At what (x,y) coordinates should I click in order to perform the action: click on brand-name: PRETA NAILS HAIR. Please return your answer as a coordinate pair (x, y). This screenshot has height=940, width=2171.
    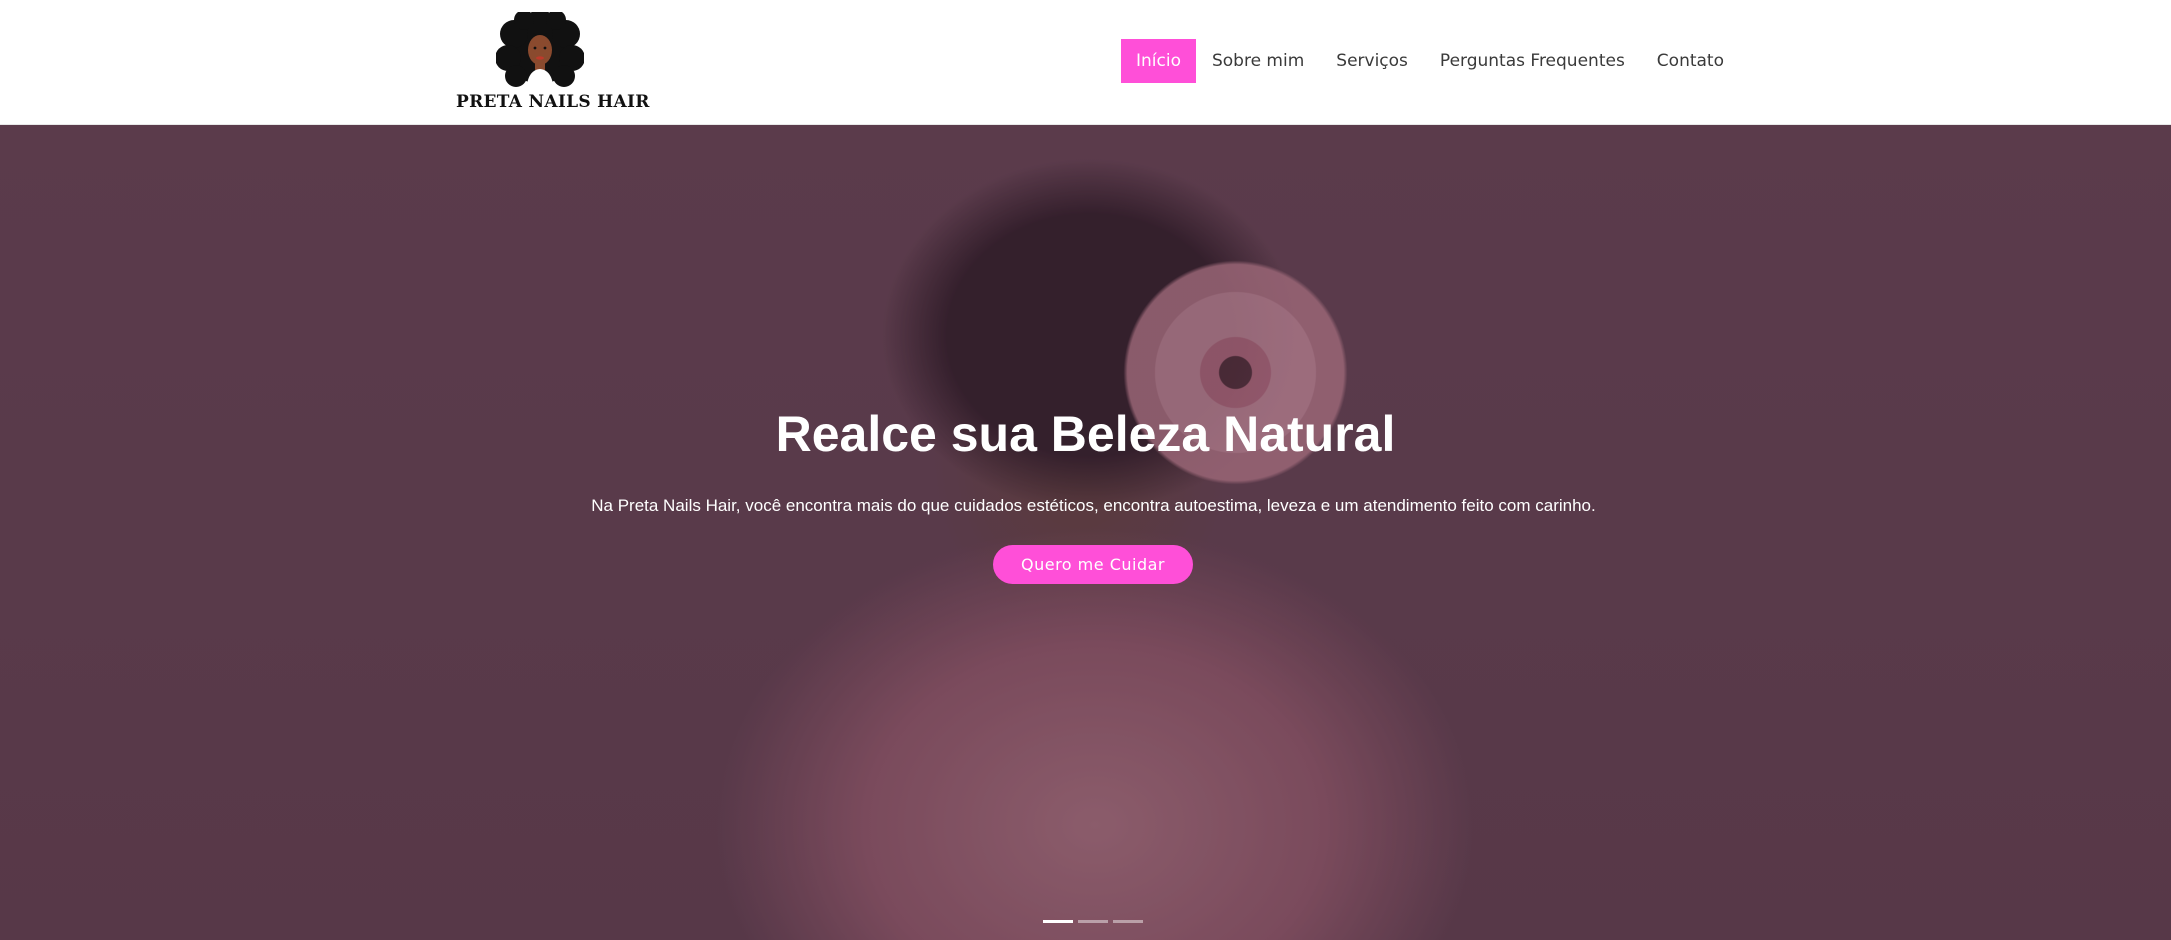
    Looking at the image, I should click on (553, 102).